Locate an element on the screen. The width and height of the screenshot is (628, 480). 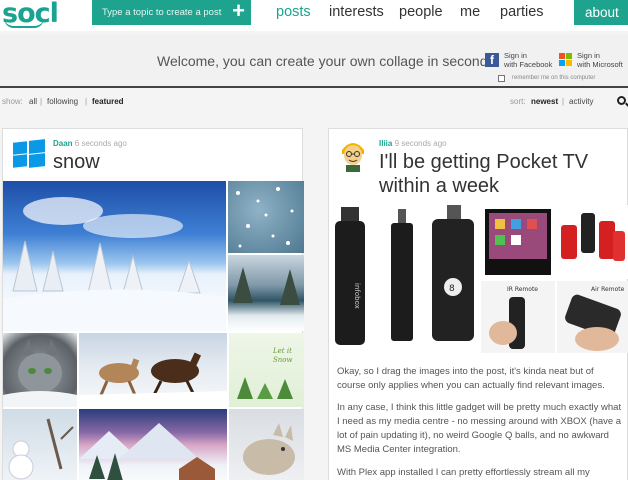
post-byline: Daan 6 seconds ago is located at coordinates (90, 143).